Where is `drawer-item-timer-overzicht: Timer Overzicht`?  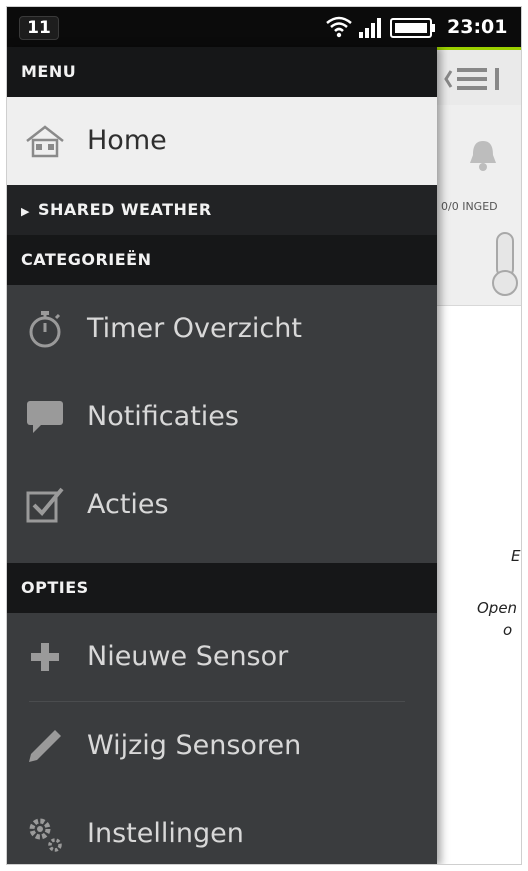 drawer-item-timer-overzicht: Timer Overzicht is located at coordinates (222, 329).